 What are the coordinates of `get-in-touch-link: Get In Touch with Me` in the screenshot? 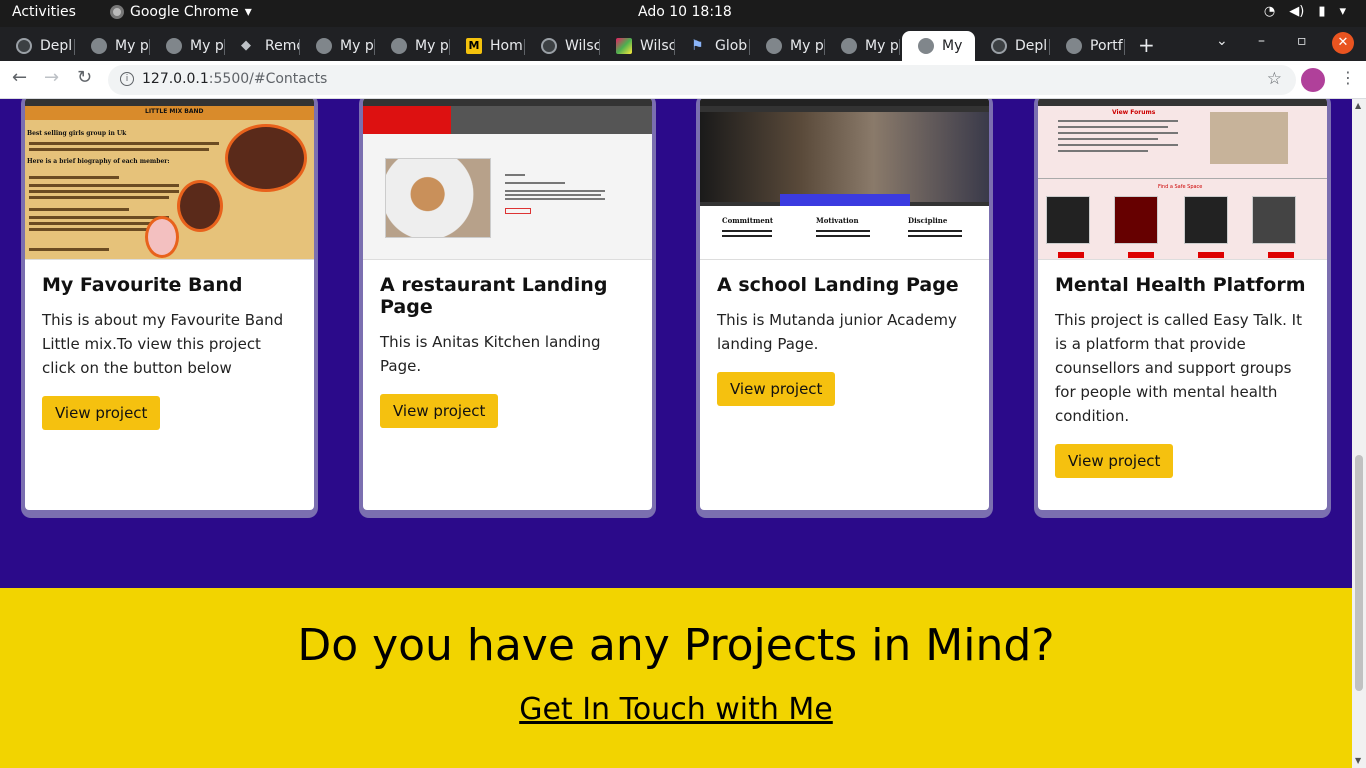 It's located at (676, 709).